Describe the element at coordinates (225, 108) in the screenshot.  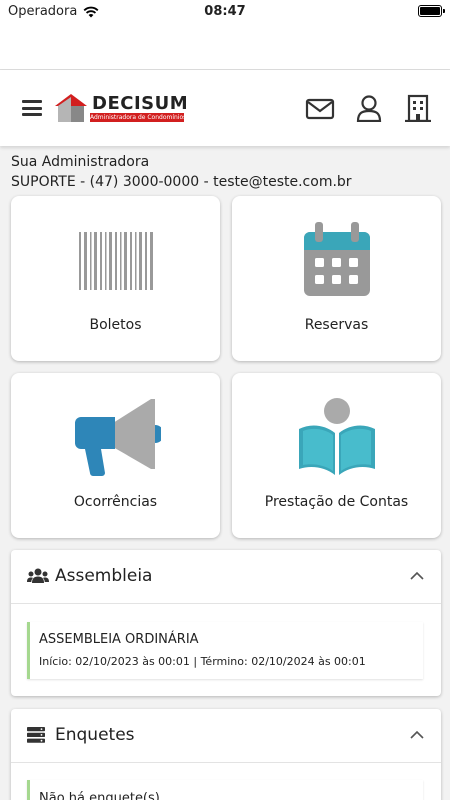
I see `app-header: DECISUM Administradora de Condomínios` at that location.